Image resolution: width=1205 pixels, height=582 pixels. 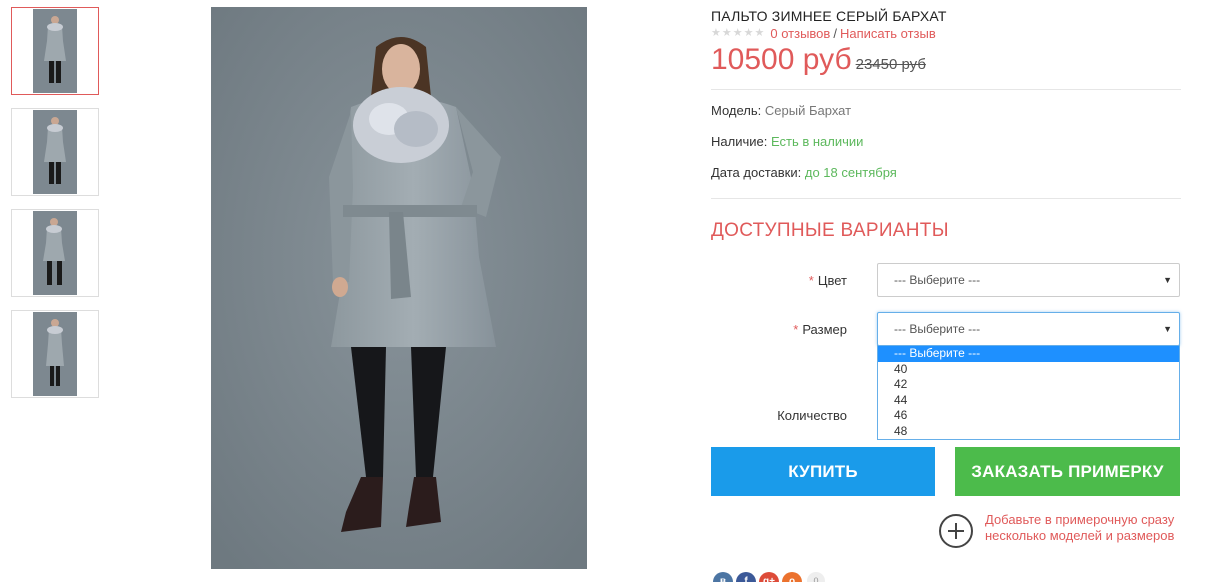 What do you see at coordinates (736, 110) in the screenshot?
I see `model-label: Модель:` at bounding box center [736, 110].